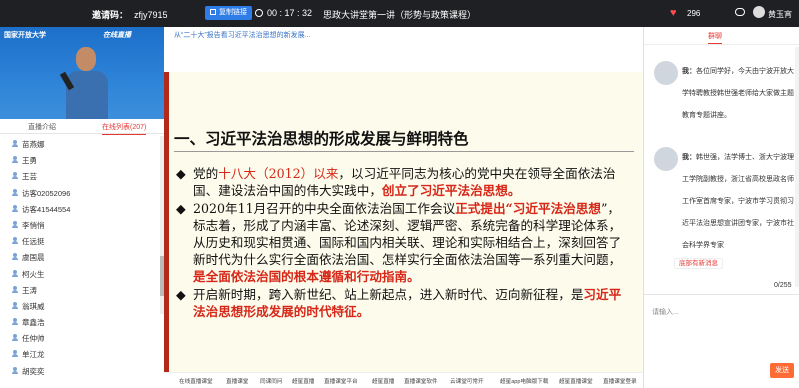 This screenshot has height=388, width=799. Describe the element at coordinates (80, 144) in the screenshot. I see `list-item: 苗燕娜` at that location.